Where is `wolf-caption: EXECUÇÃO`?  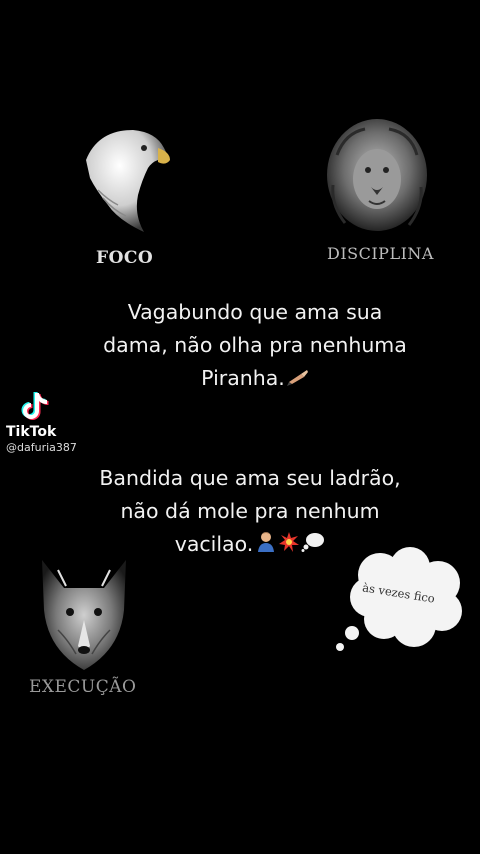
wolf-caption: EXECUÇÃO is located at coordinates (83, 687).